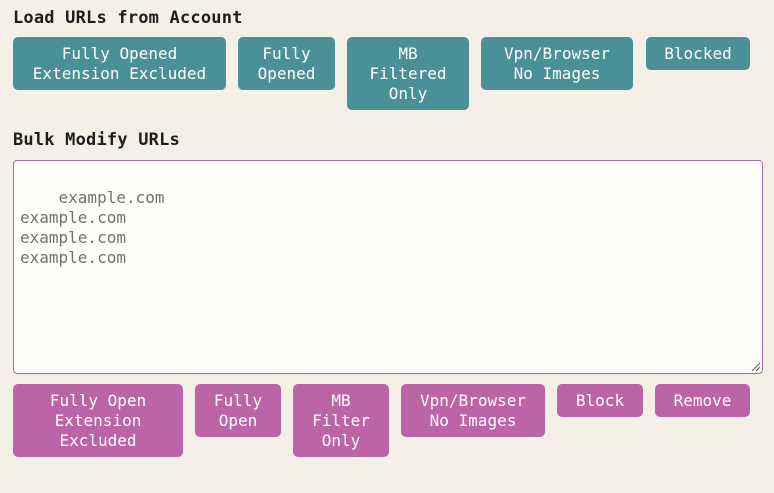 The height and width of the screenshot is (493, 774). What do you see at coordinates (557, 63) in the screenshot?
I see `load-vpn-browser-no-images-button: Vpn/Browser No Images` at bounding box center [557, 63].